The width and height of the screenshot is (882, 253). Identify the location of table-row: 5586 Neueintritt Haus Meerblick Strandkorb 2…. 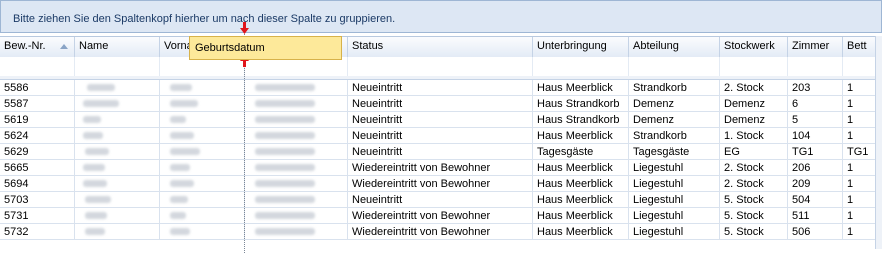
(441, 88).